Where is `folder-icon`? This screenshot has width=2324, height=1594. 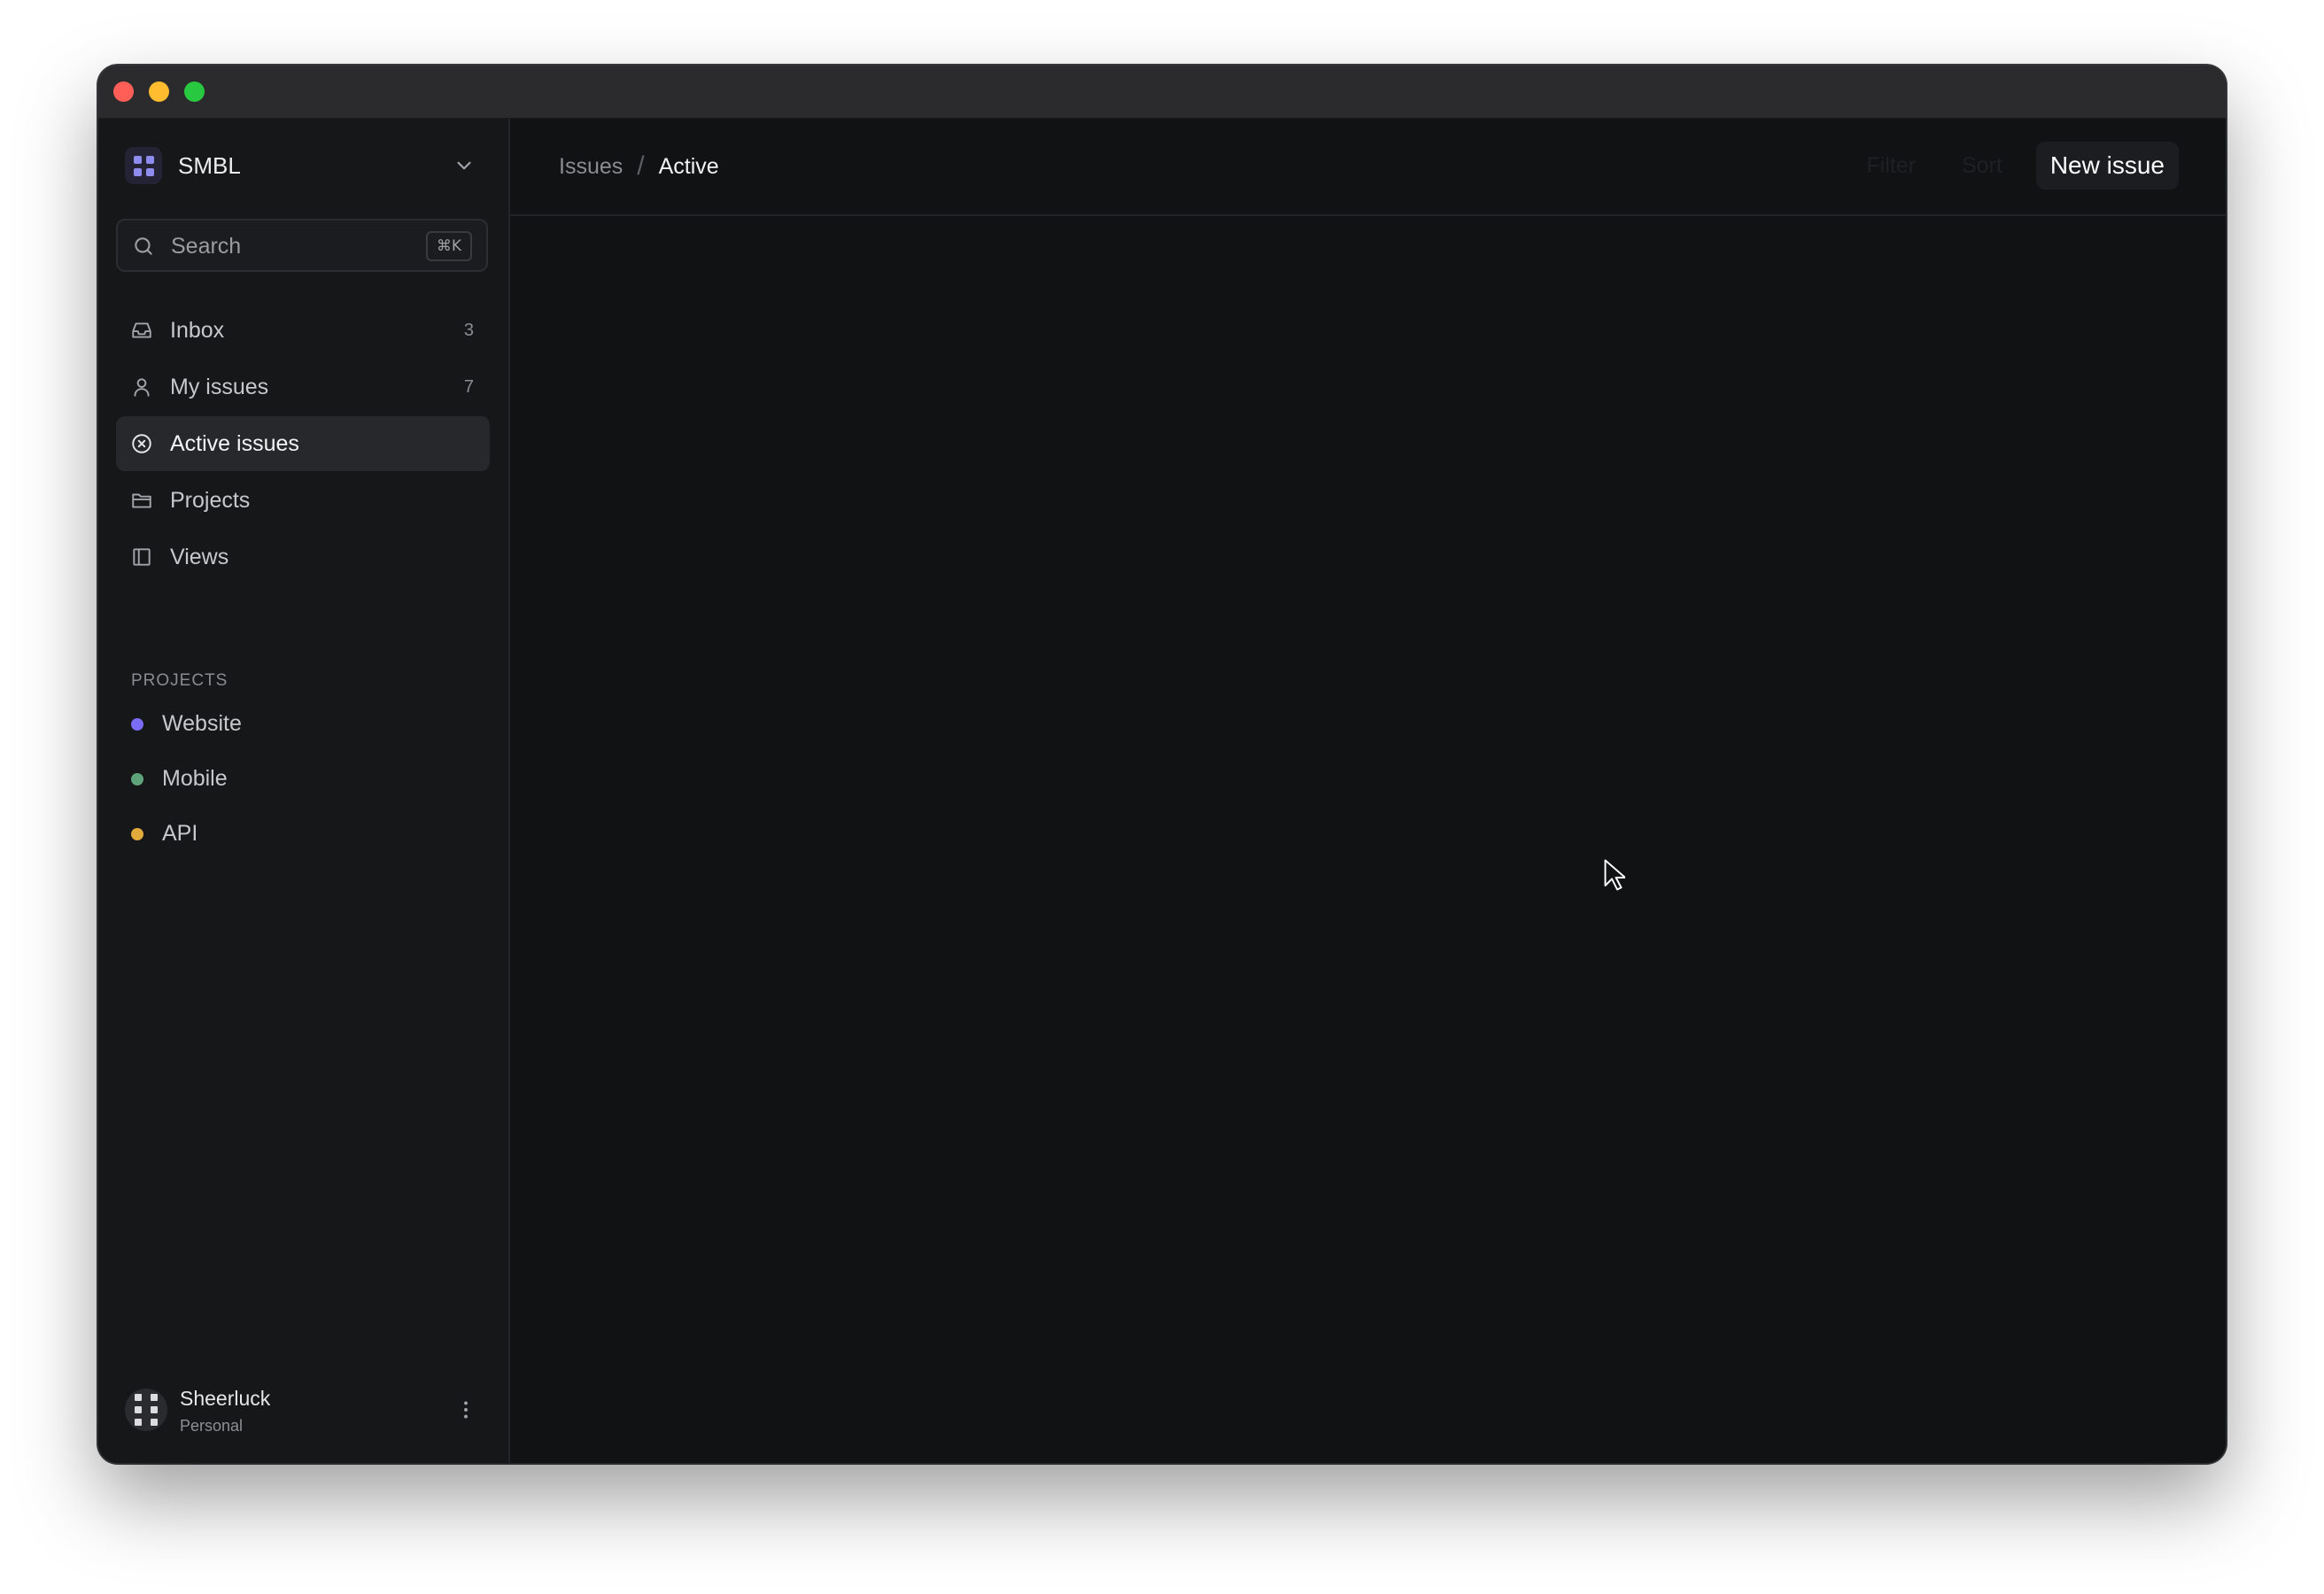 folder-icon is located at coordinates (141, 500).